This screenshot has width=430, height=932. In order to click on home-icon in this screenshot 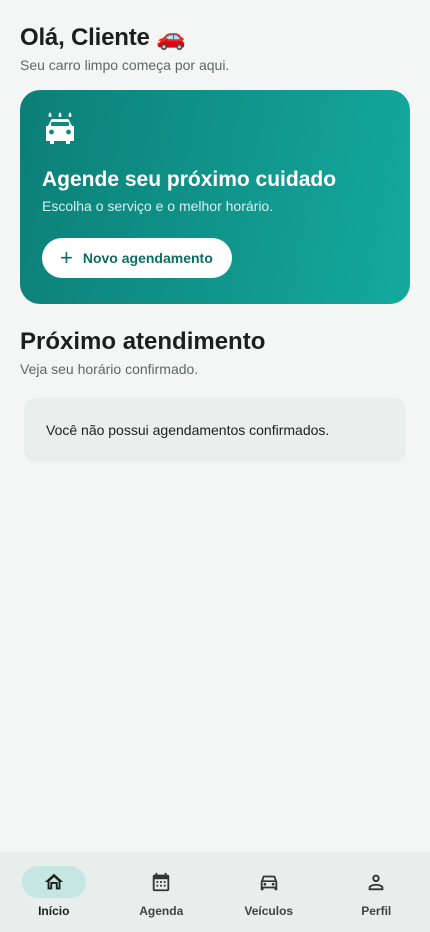, I will do `click(53, 881)`.